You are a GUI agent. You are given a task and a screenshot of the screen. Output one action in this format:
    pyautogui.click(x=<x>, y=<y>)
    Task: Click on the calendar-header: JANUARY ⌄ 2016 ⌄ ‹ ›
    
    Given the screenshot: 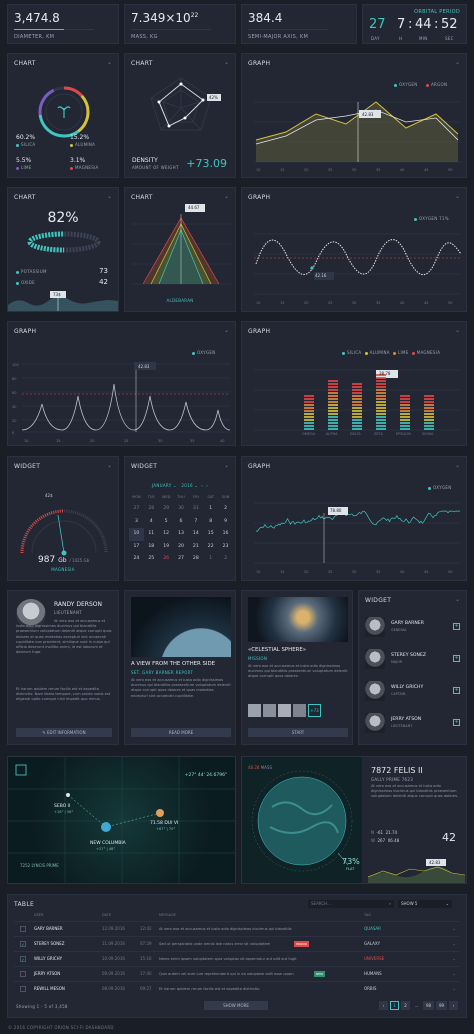 What is the action you would take?
    pyautogui.click(x=180, y=485)
    